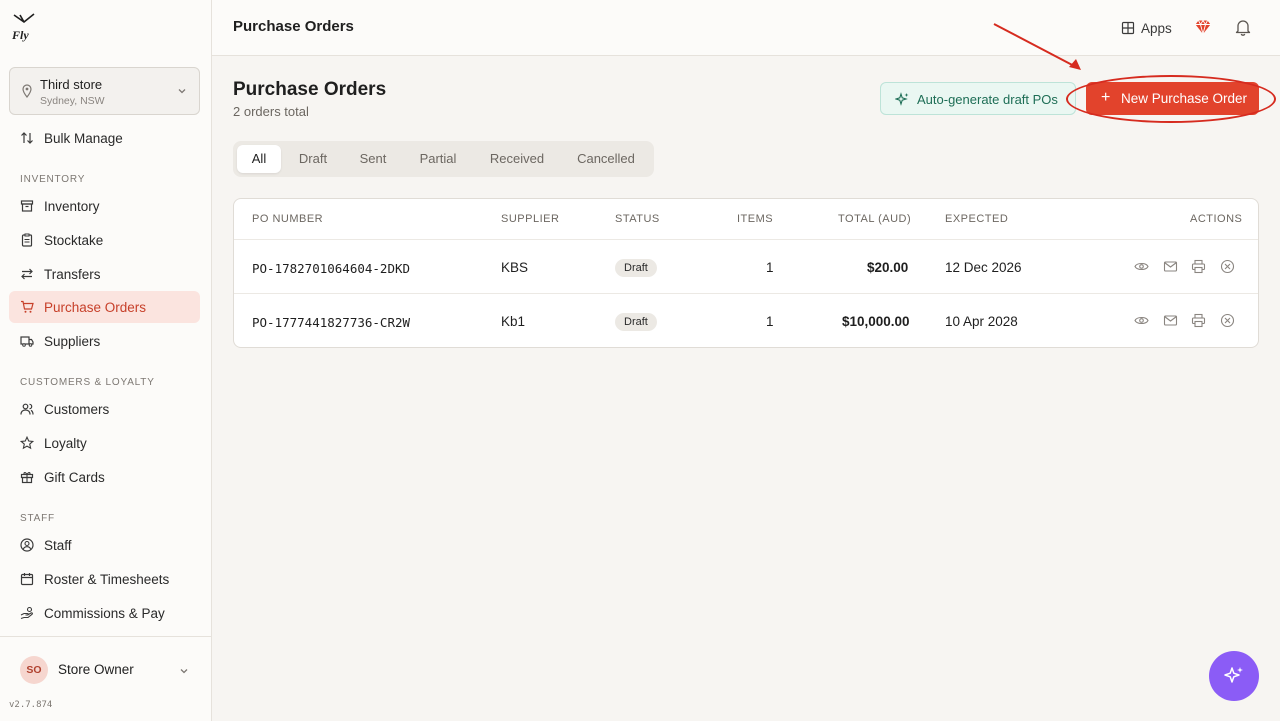 This screenshot has width=1280, height=721. What do you see at coordinates (104, 206) in the screenshot?
I see `sidebar-item-inventory: Inventory` at bounding box center [104, 206].